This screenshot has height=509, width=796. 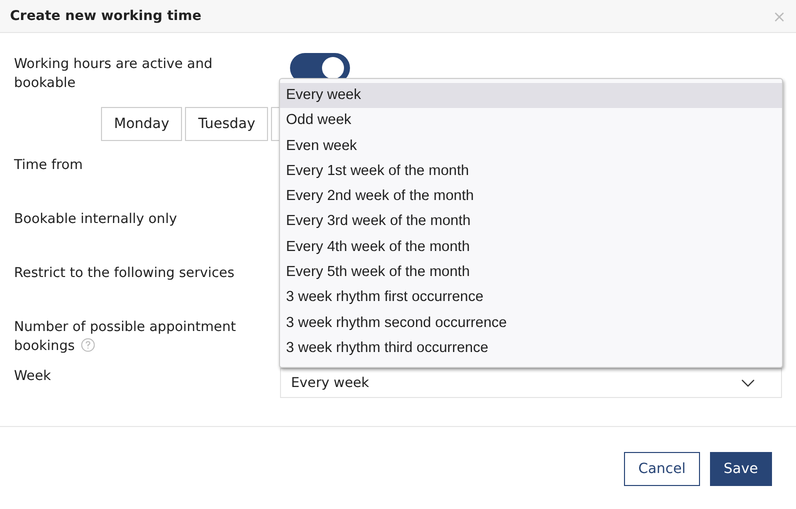 I want to click on dropdown-option: 3 week rhythm first occurrence, so click(x=531, y=298).